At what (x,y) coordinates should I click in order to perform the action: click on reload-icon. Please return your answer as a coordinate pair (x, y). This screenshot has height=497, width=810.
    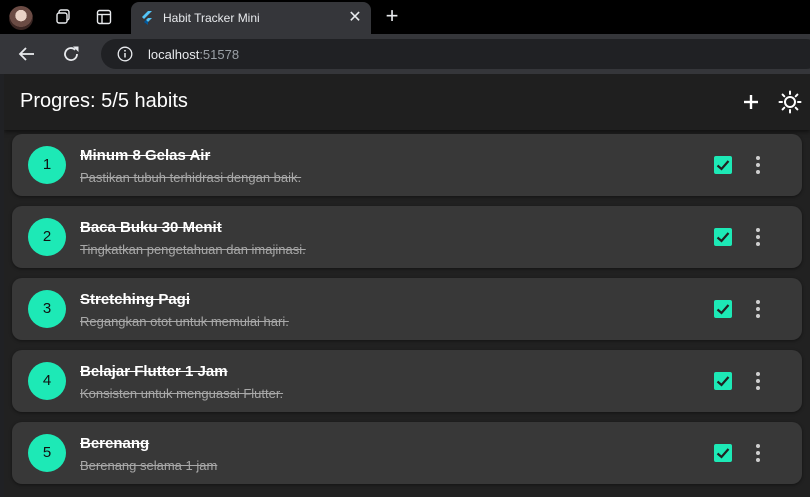
    Looking at the image, I should click on (71, 54).